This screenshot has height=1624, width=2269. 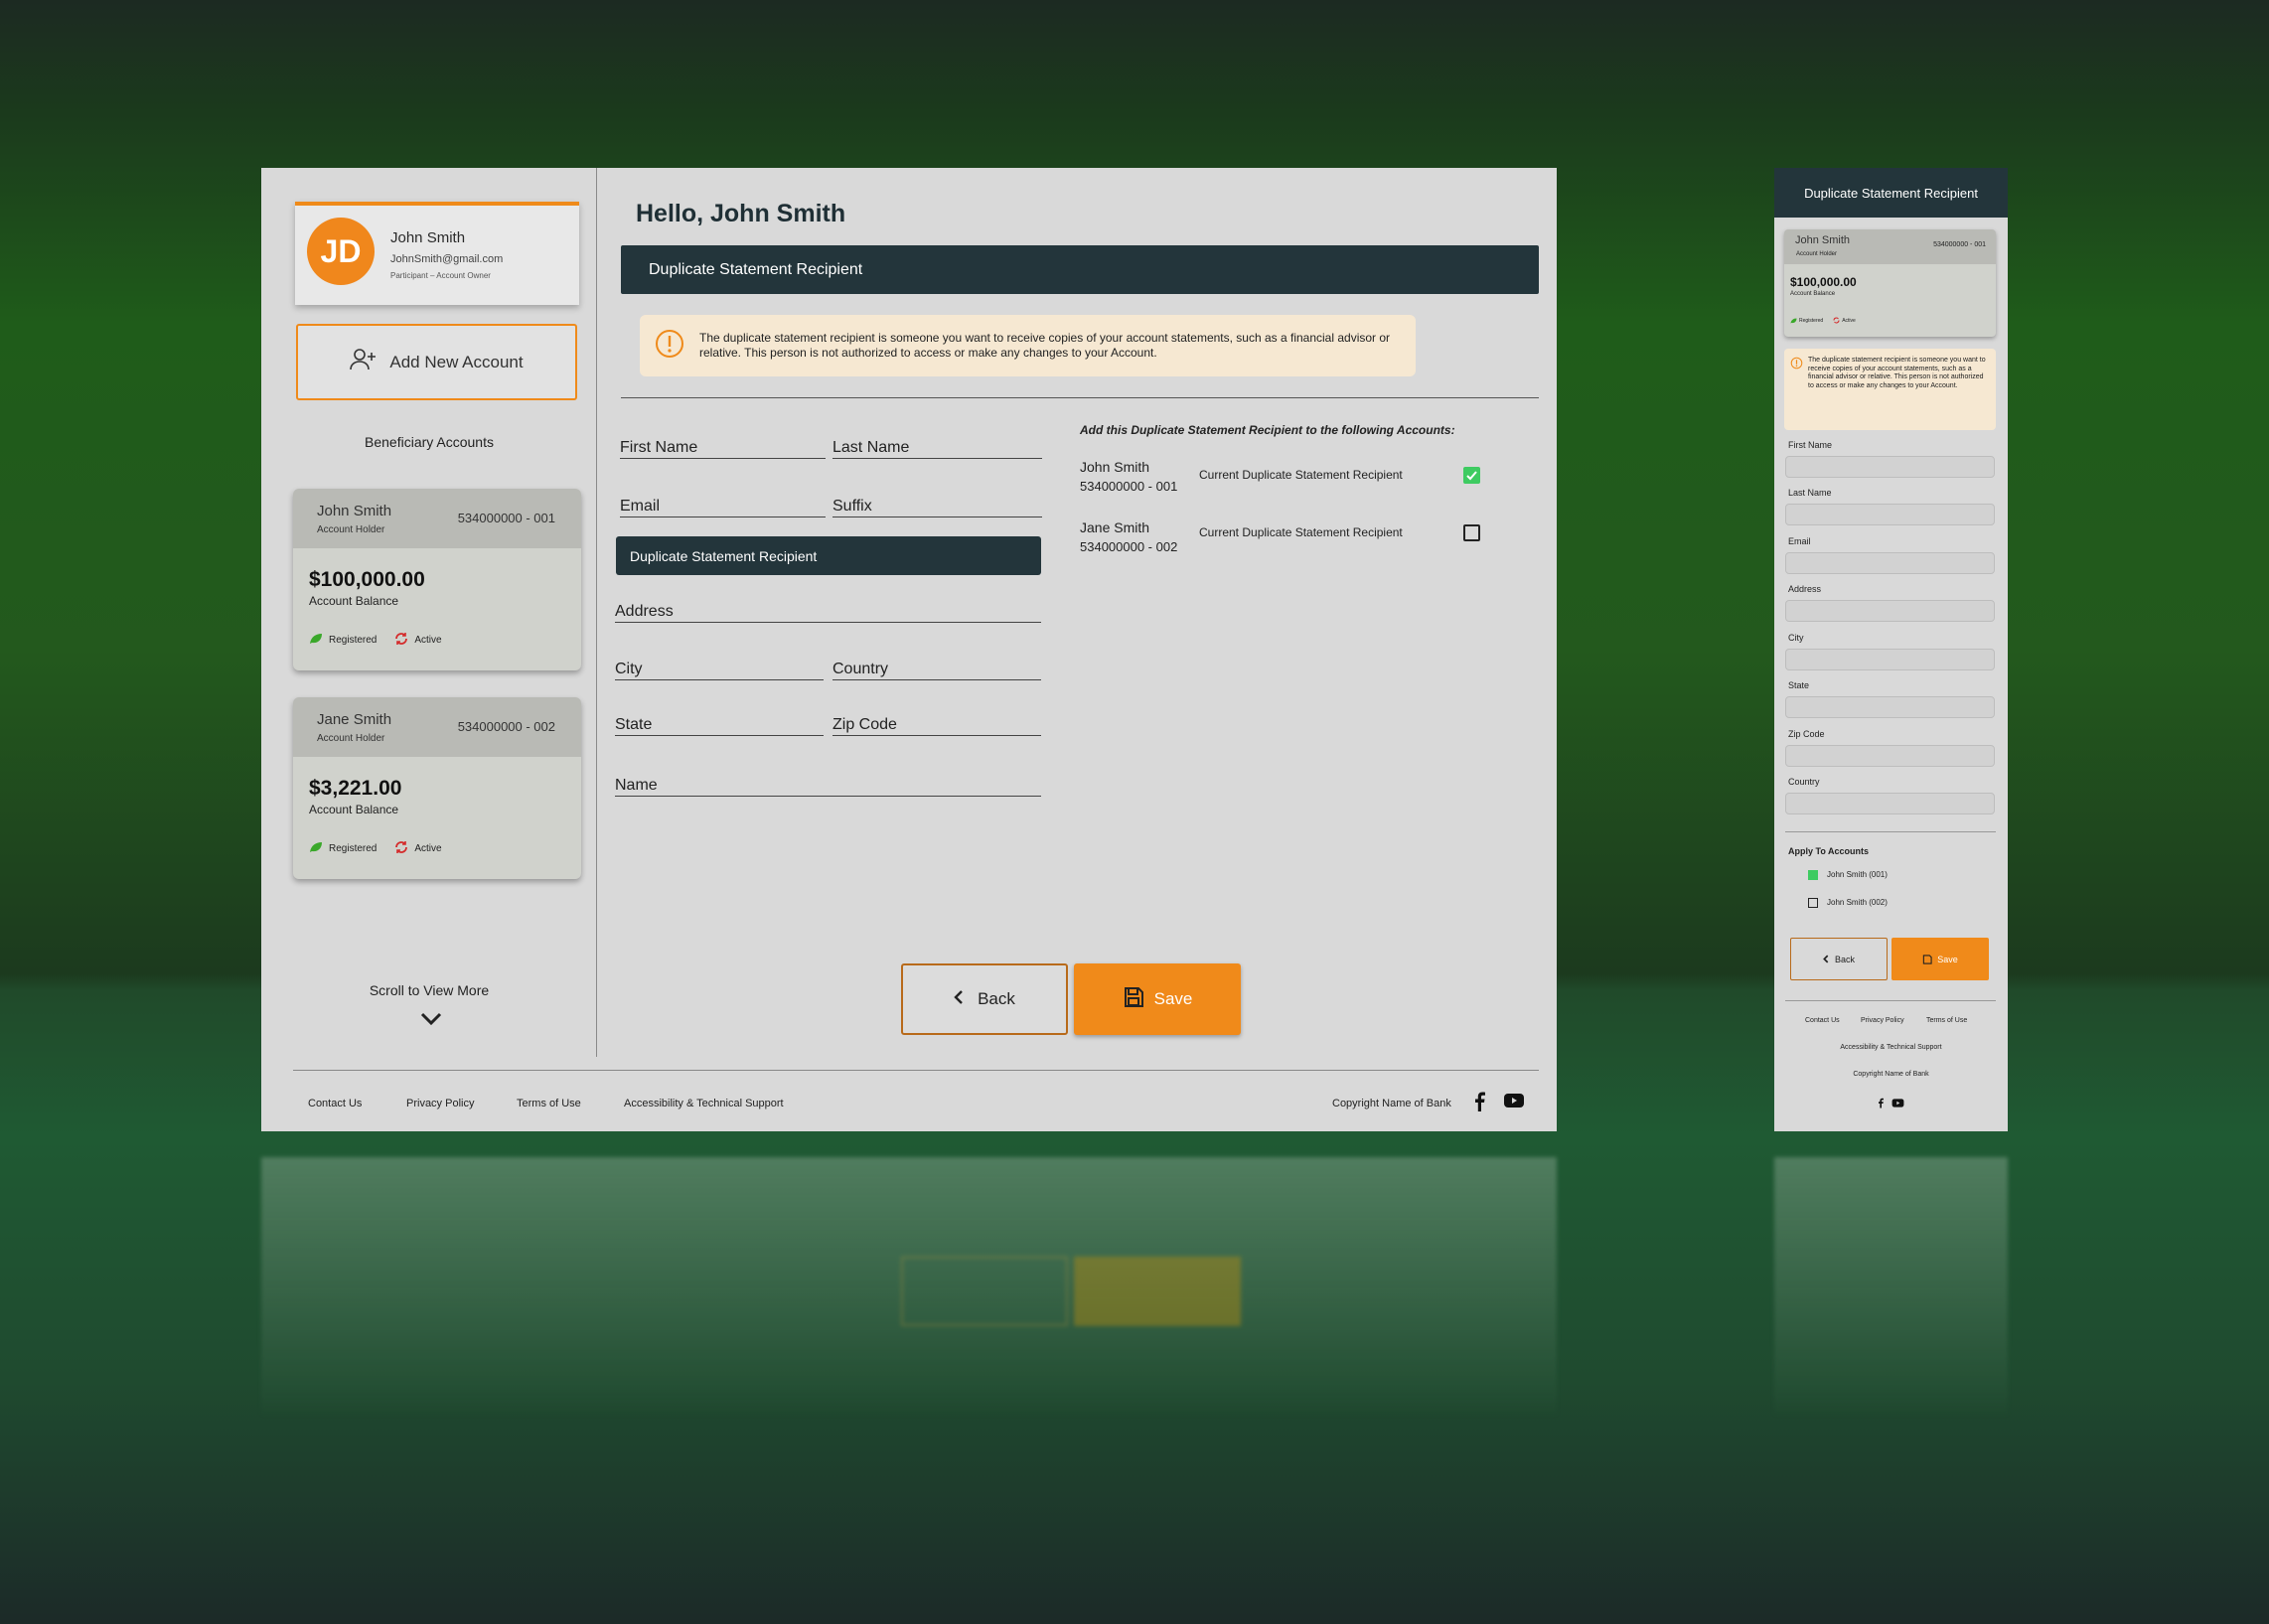 I want to click on facebook-icon, so click(x=1479, y=1104).